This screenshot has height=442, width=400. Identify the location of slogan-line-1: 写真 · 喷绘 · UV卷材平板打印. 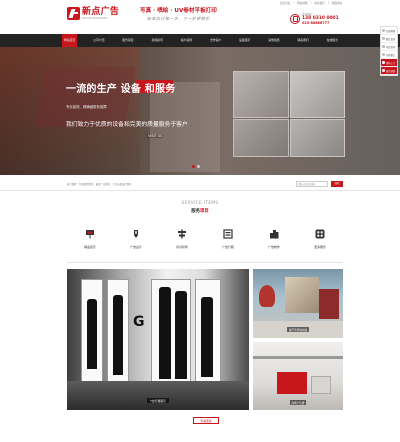
(178, 11).